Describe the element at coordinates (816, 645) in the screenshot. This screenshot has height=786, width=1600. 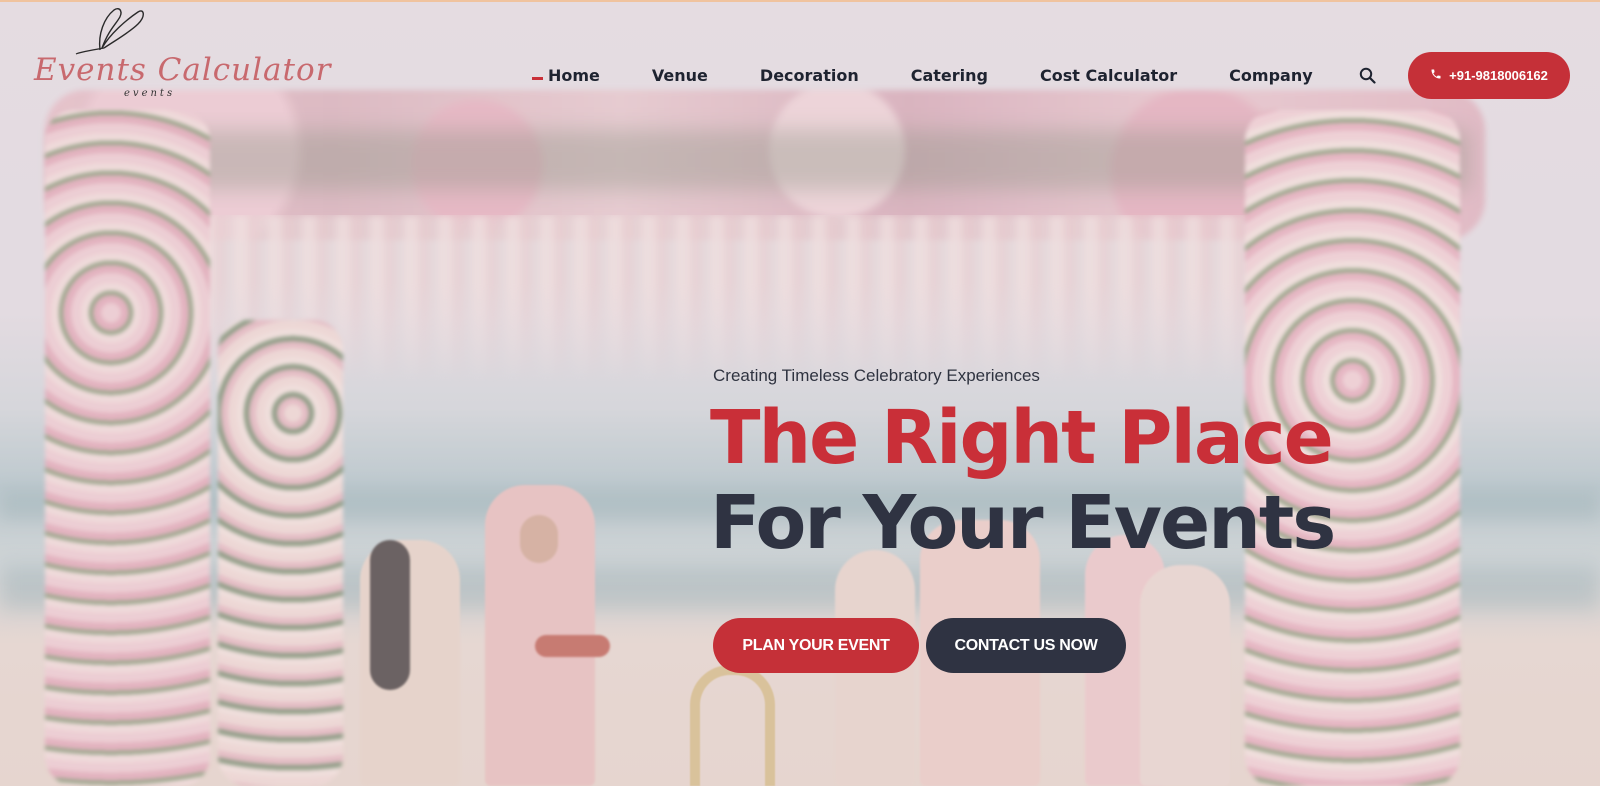
I see `plan-event-button: PLAN YOUR EVENT` at that location.